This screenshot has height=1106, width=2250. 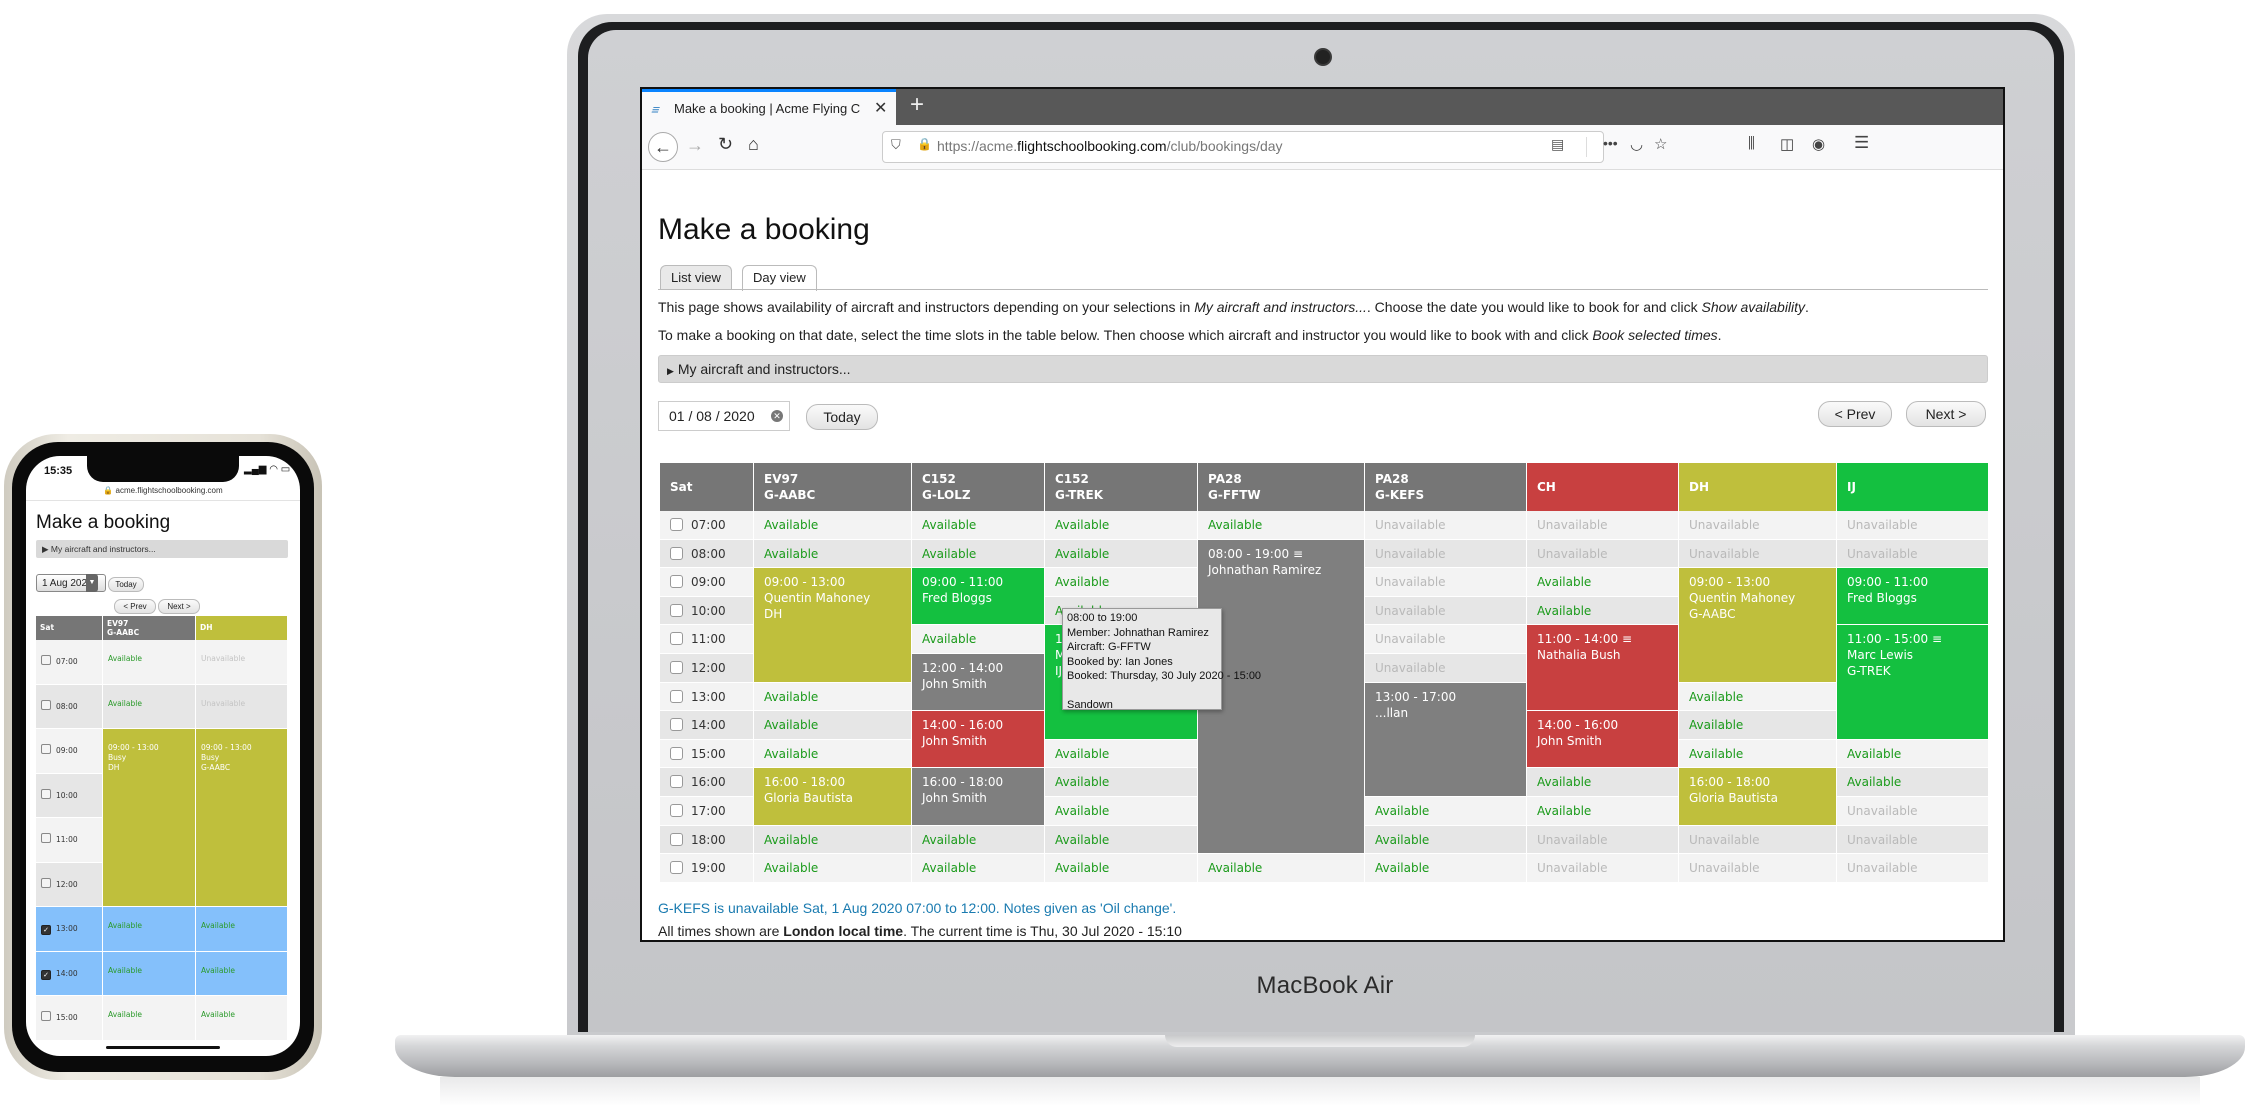 What do you see at coordinates (880, 108) in the screenshot?
I see `close-tab-icon: ✕` at bounding box center [880, 108].